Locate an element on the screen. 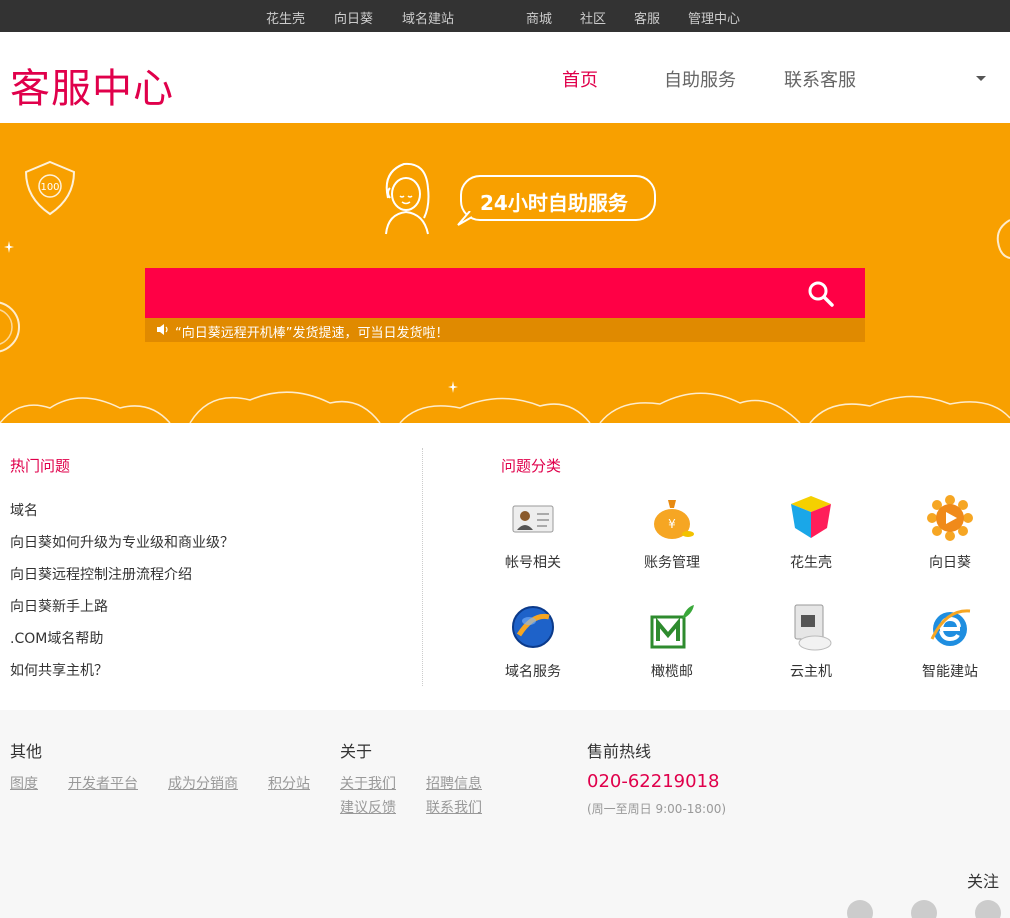  category-label: 云主机 is located at coordinates (811, 672).